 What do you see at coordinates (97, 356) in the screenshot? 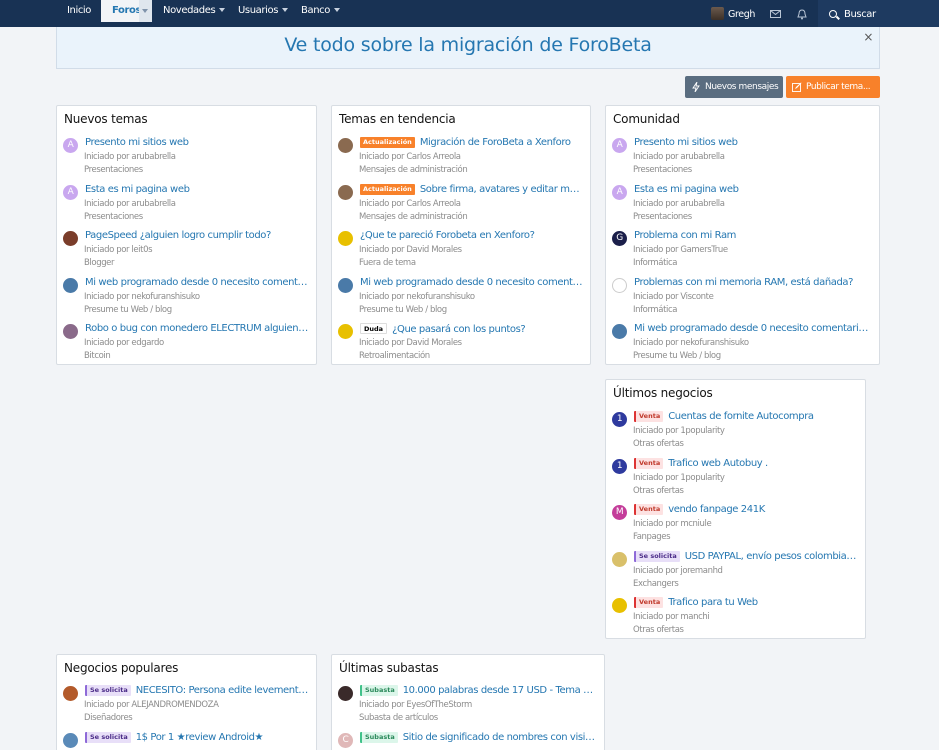
I see `forum-link: Bitcoin` at bounding box center [97, 356].